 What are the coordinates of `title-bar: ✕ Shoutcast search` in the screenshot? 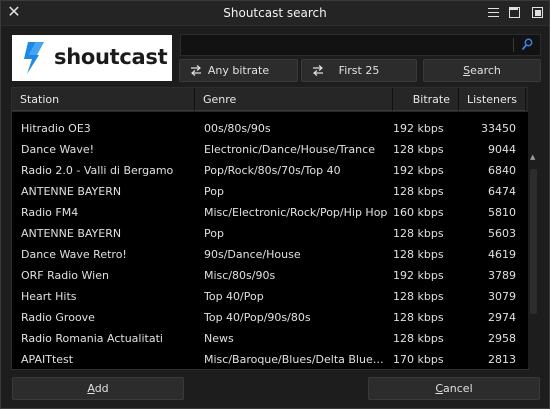 It's located at (275, 13).